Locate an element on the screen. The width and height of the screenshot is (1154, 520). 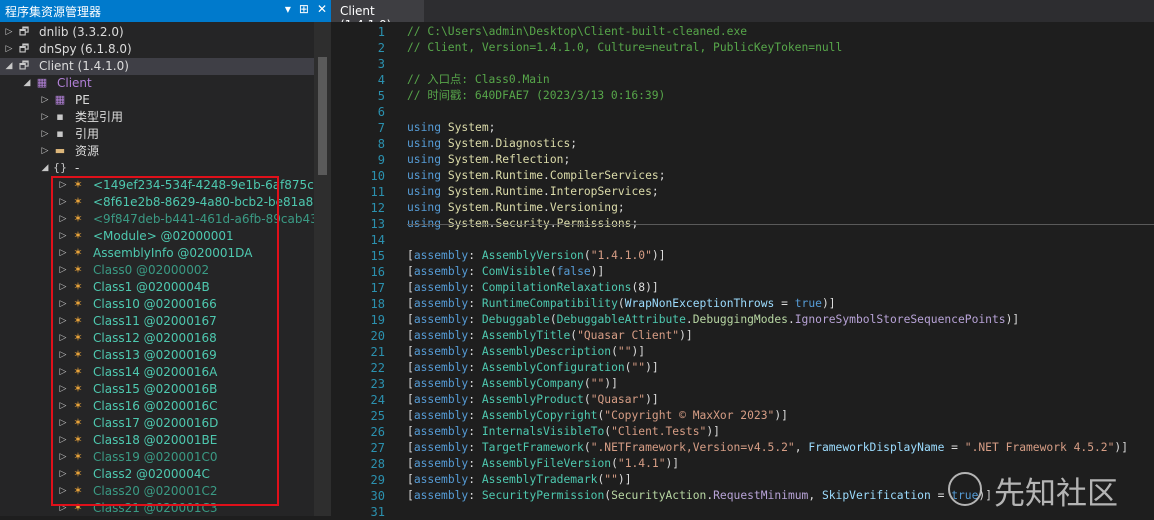
line-number: 13 is located at coordinates (377, 224).